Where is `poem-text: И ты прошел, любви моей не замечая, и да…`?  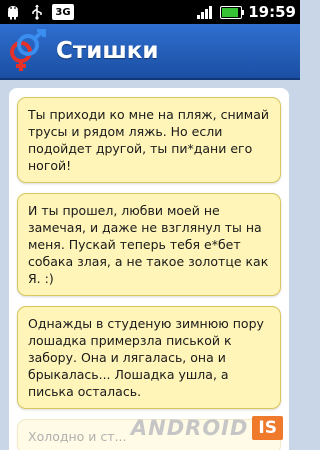
poem-text: И ты прошел, любви моей не замечая, и да… is located at coordinates (148, 244).